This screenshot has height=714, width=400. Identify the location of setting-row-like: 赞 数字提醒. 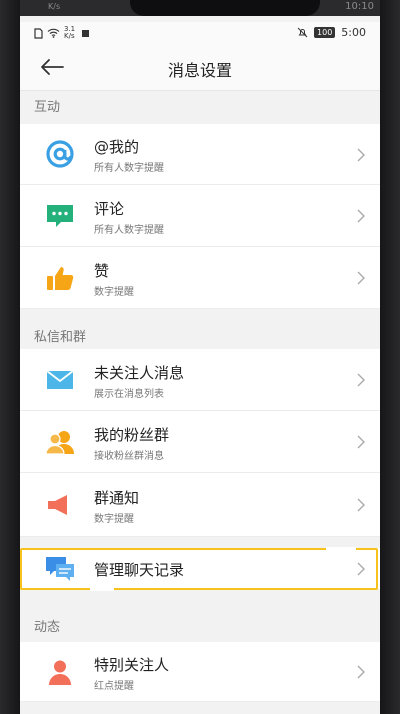
(200, 278).